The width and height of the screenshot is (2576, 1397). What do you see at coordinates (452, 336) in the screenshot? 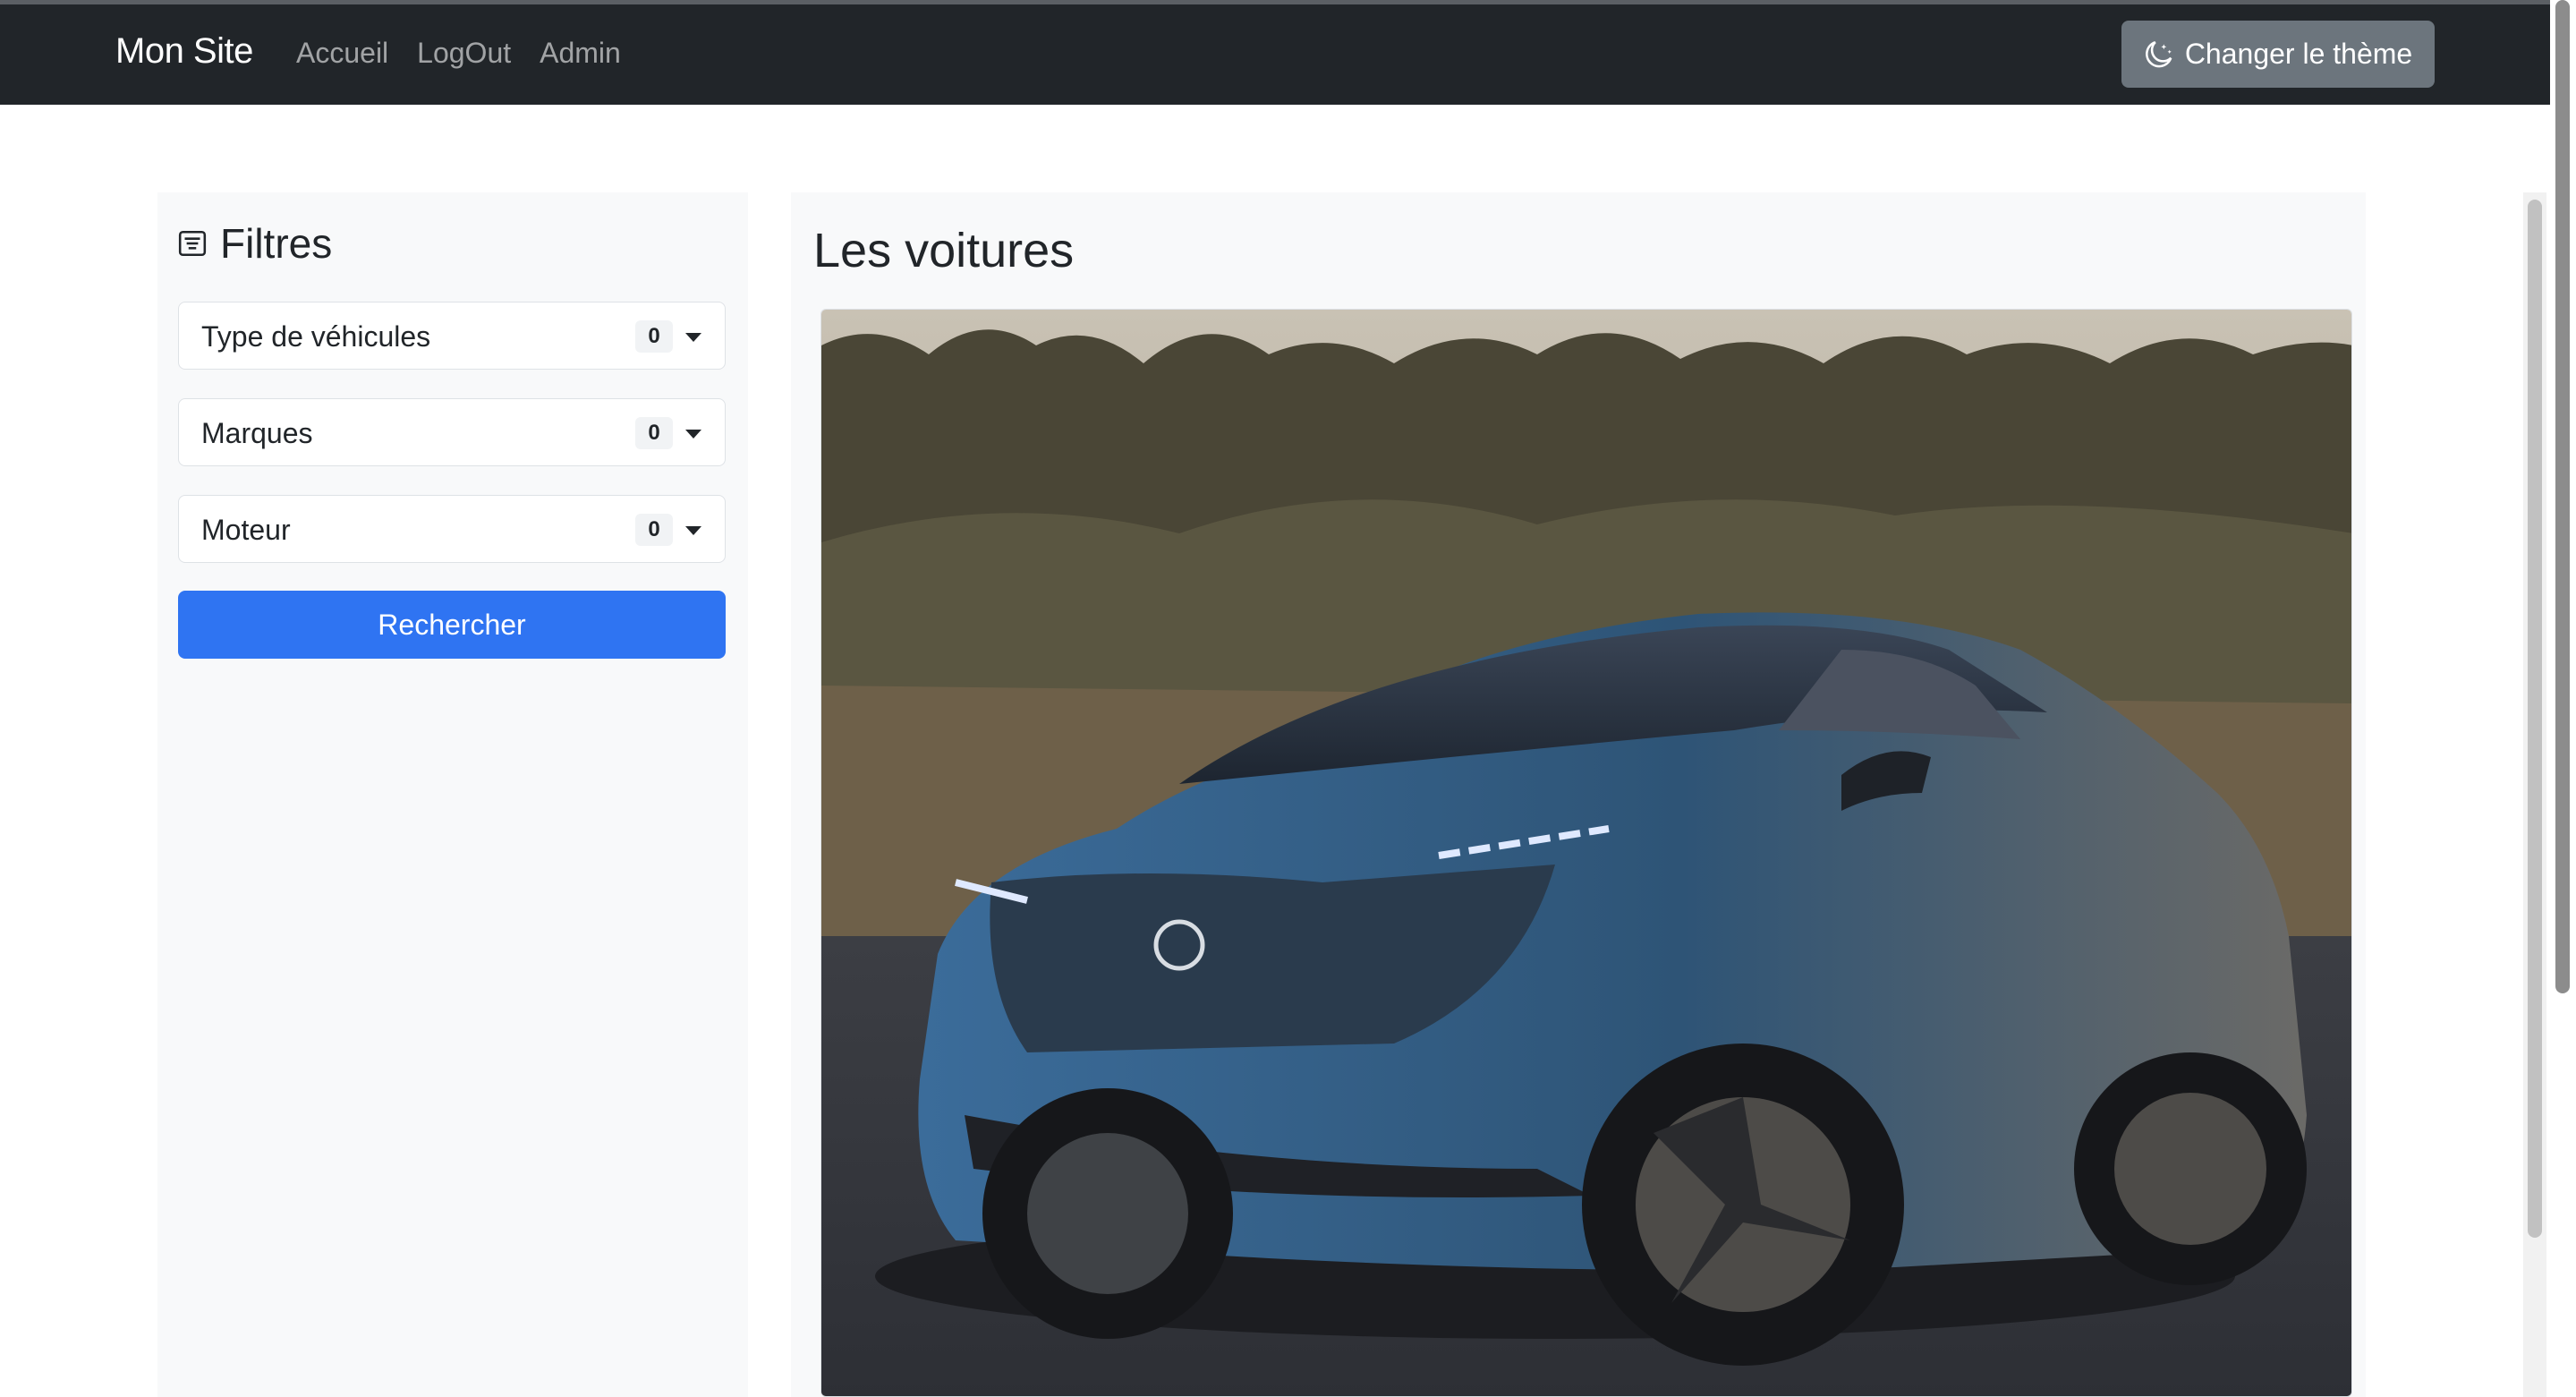
I see `vehicle-type-select: Type de véhicules 0` at bounding box center [452, 336].